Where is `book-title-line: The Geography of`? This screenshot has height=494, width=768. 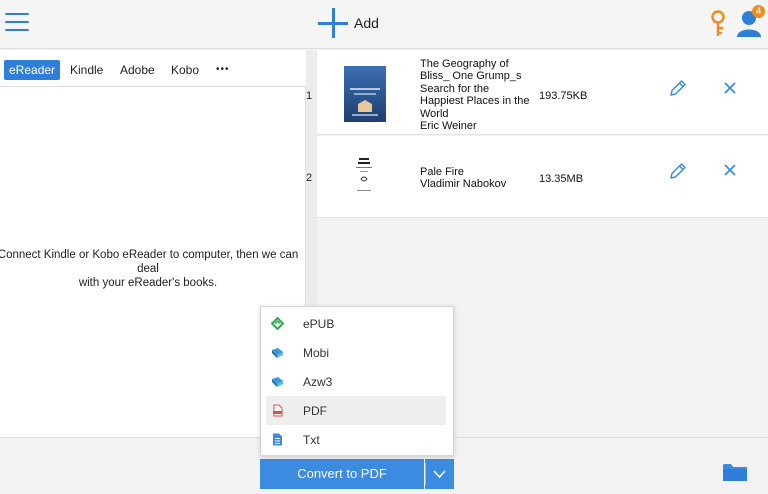
book-title-line: The Geography of is located at coordinates (464, 64).